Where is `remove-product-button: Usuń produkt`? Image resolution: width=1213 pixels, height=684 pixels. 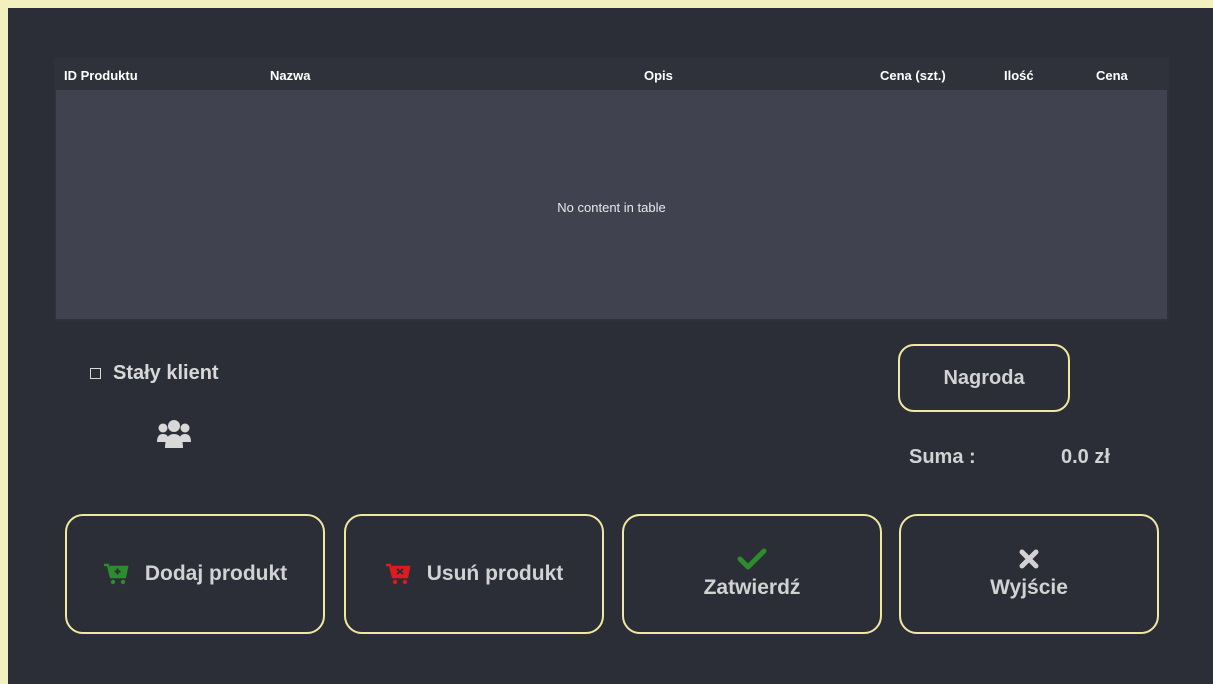
remove-product-button: Usuń produkt is located at coordinates (474, 574).